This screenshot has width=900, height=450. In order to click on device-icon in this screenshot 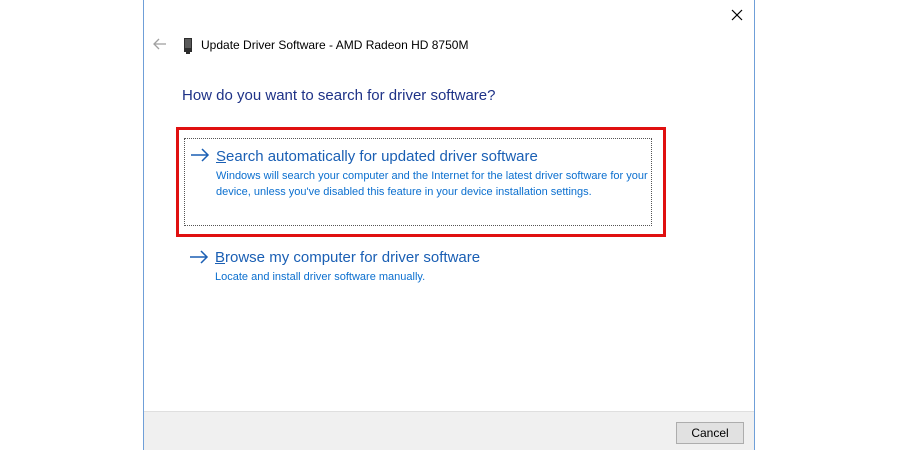, I will do `click(188, 46)`.